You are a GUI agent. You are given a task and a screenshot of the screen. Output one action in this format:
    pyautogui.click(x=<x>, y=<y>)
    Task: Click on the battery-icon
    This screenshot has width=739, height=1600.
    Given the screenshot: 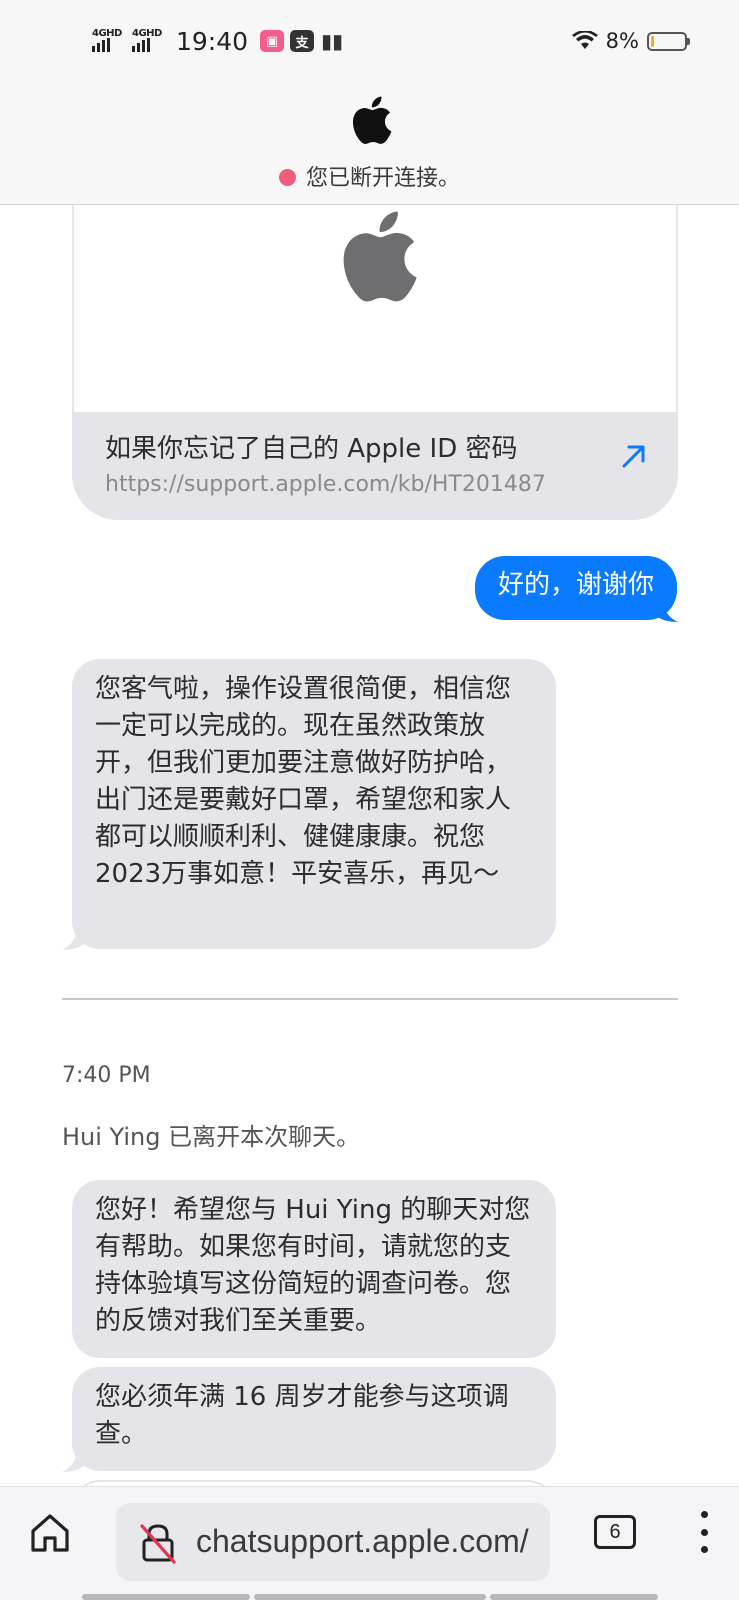 What is the action you would take?
    pyautogui.click(x=668, y=41)
    